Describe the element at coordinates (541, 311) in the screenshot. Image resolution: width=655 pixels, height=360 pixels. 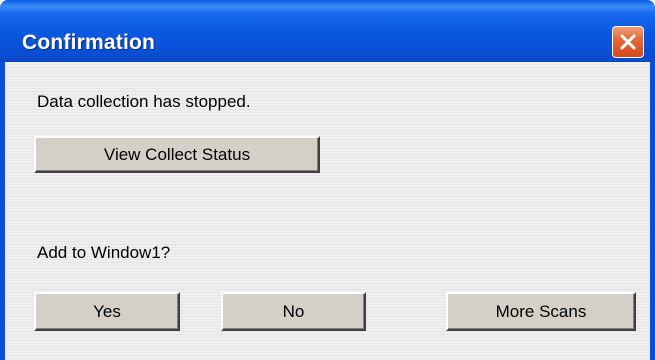
I see `more-scans-button: More Scans` at that location.